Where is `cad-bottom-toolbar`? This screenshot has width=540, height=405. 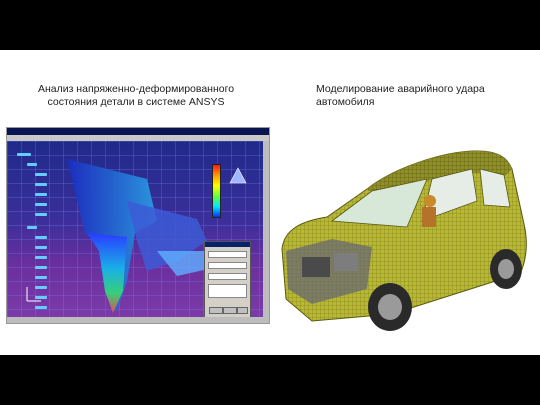
cad-bottom-toolbar is located at coordinates (138, 320).